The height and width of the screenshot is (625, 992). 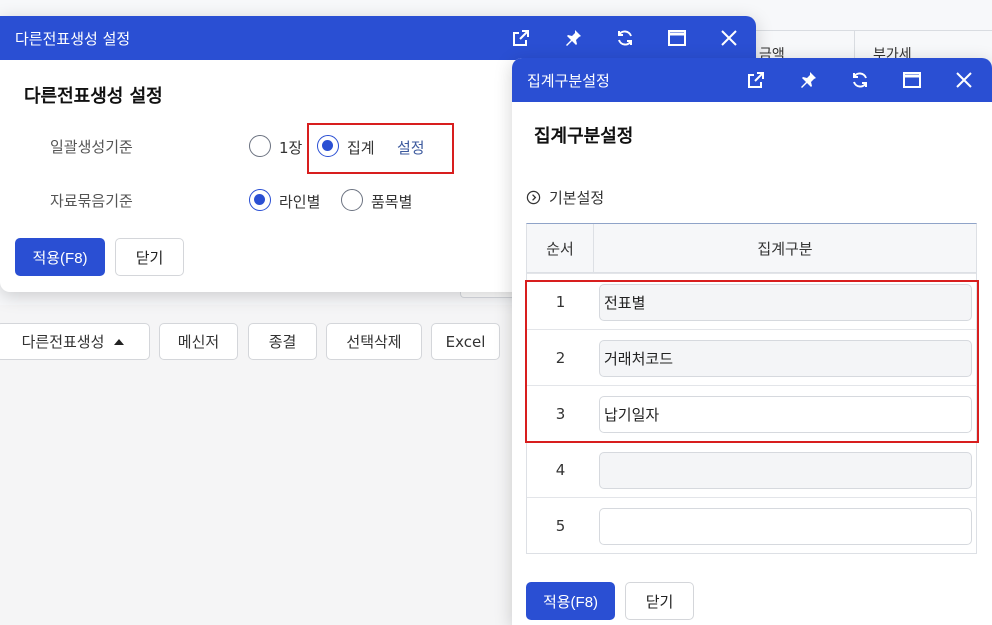 I want to click on radio-aggregate-label: 집계, so click(x=361, y=148).